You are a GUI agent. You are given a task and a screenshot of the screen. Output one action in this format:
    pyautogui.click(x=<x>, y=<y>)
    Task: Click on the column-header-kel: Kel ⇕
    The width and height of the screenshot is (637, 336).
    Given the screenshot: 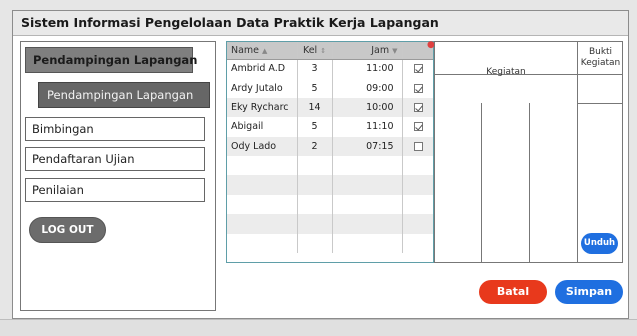 What is the action you would take?
    pyautogui.click(x=315, y=51)
    